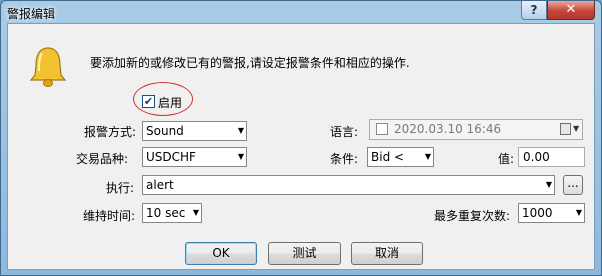 The width and height of the screenshot is (602, 276). I want to click on value-text: 0.00, so click(536, 157).